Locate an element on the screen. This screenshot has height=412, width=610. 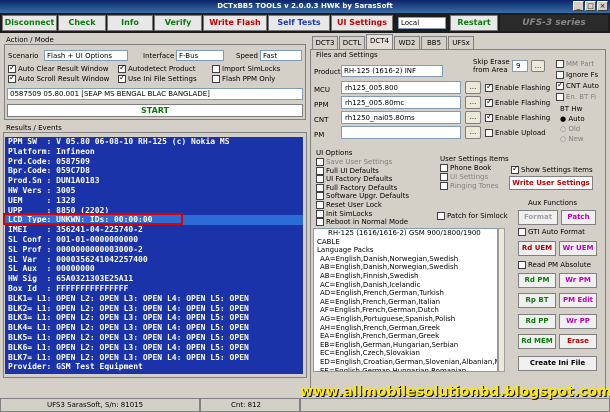
lang-item: AE=English,French,German,Italian is located at coordinates (407, 302).